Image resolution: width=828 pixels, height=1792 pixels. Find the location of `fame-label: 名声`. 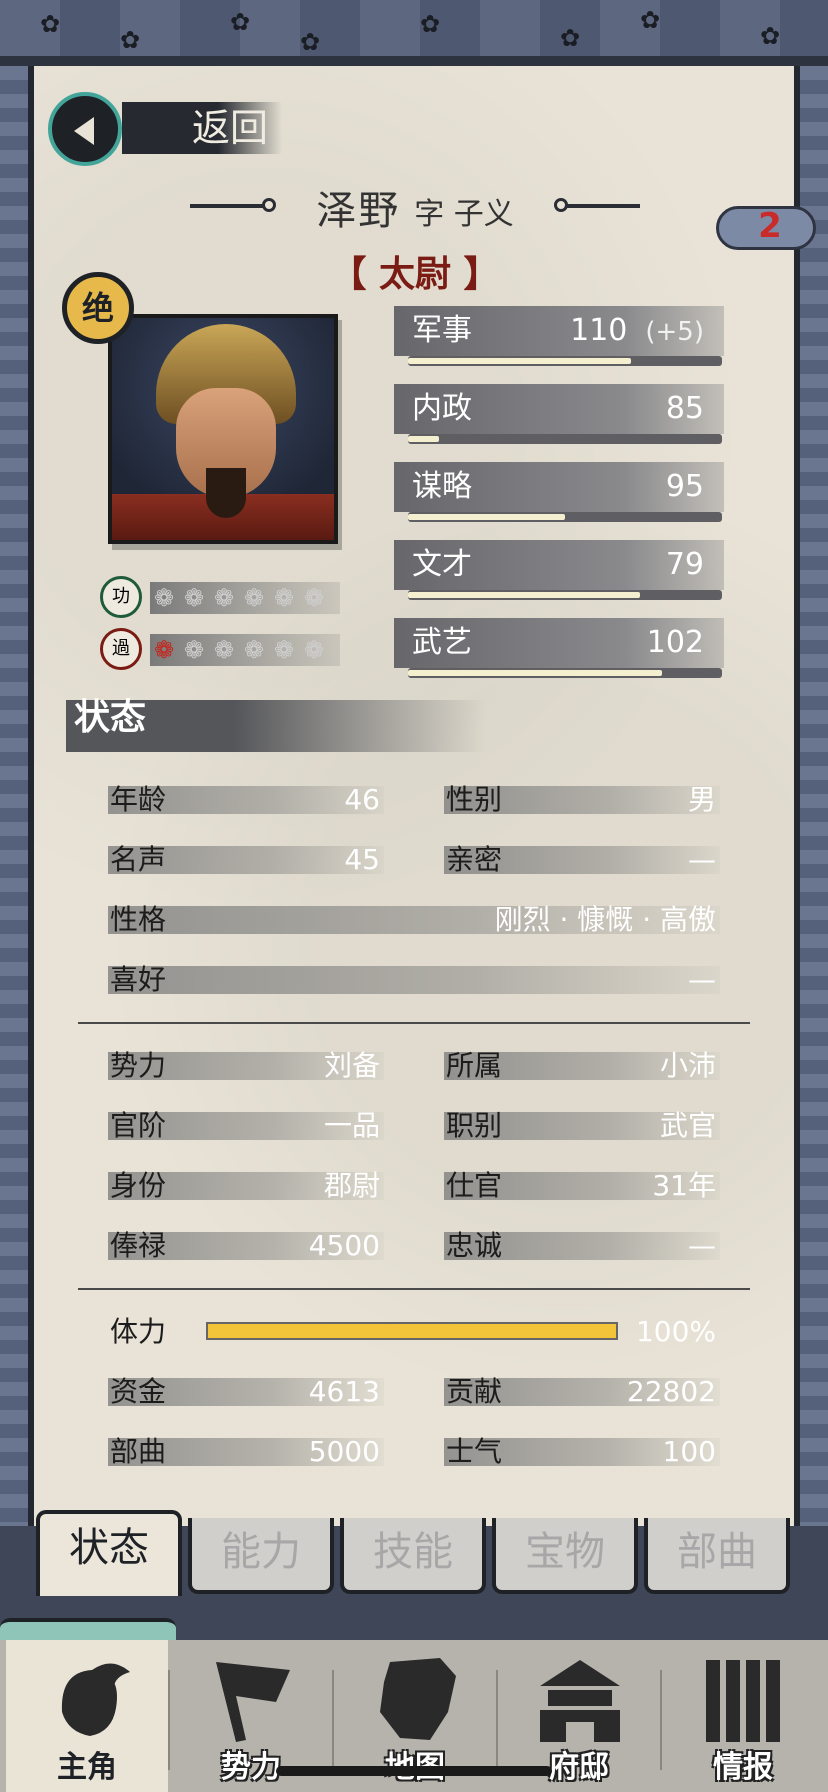

fame-label: 名声 is located at coordinates (138, 859).